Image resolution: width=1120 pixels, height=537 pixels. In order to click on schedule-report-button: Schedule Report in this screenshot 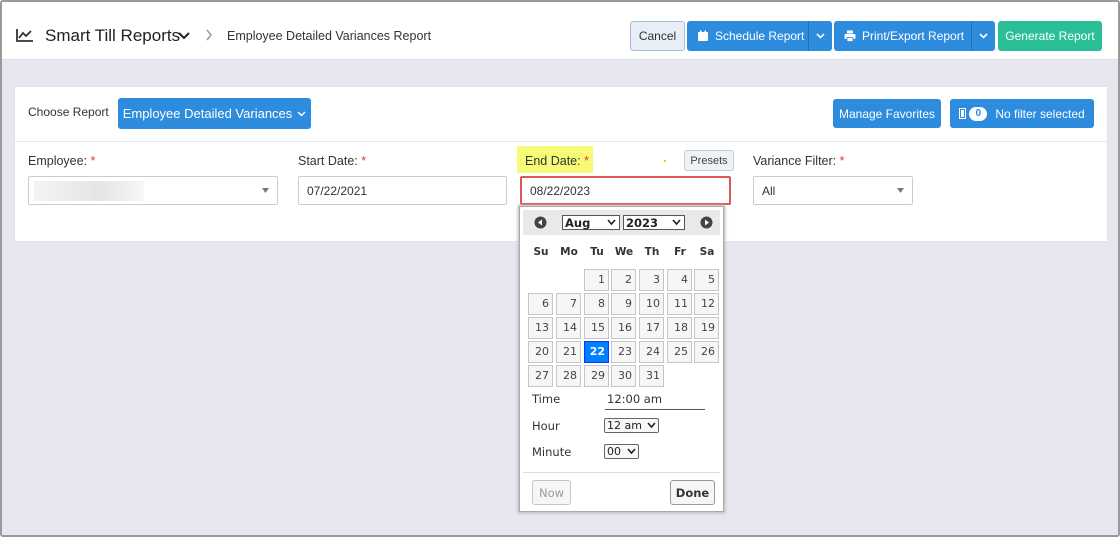, I will do `click(759, 36)`.